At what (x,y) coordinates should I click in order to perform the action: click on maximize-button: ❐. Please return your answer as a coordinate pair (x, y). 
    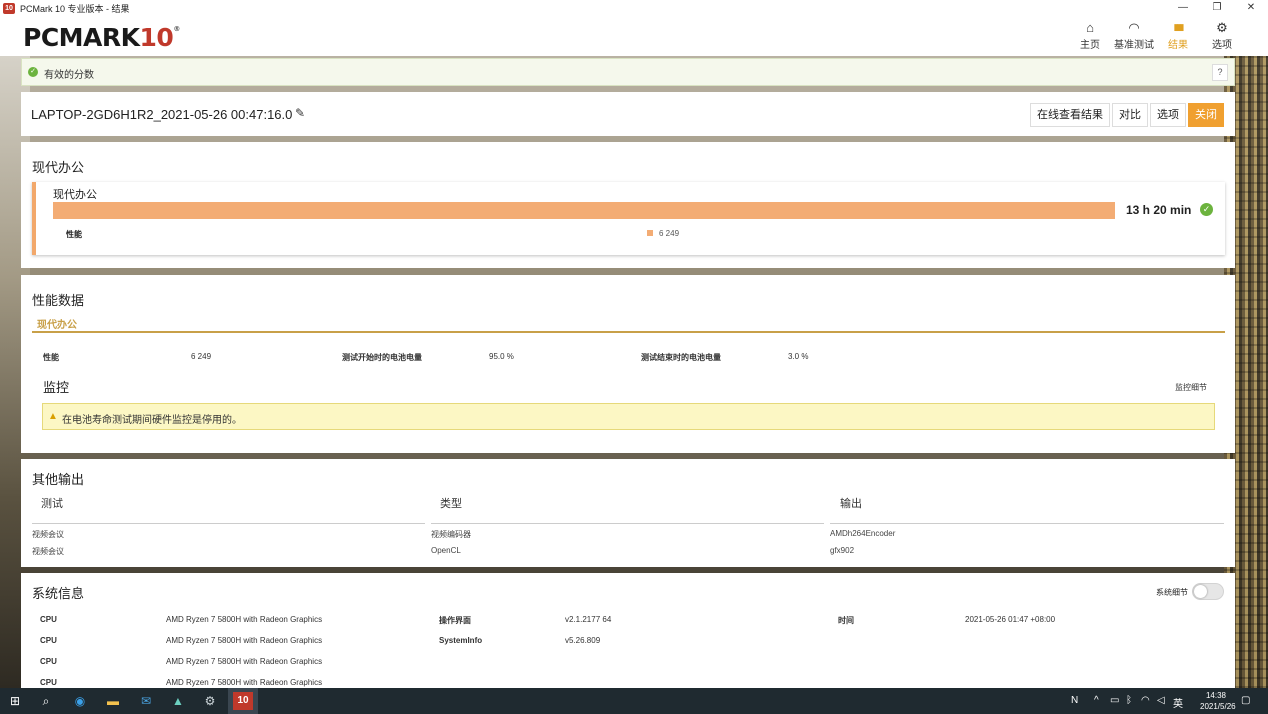
    Looking at the image, I should click on (1217, 8).